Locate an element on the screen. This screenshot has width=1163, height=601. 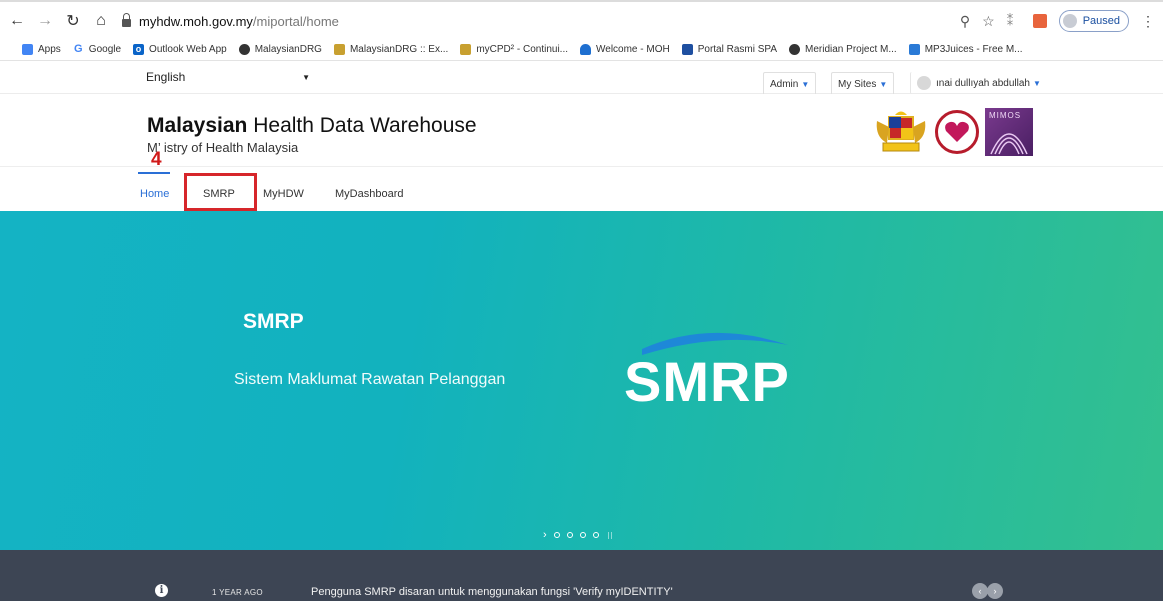
bookmark-malaysiandrg: MalaysianDRG is located at coordinates (280, 49).